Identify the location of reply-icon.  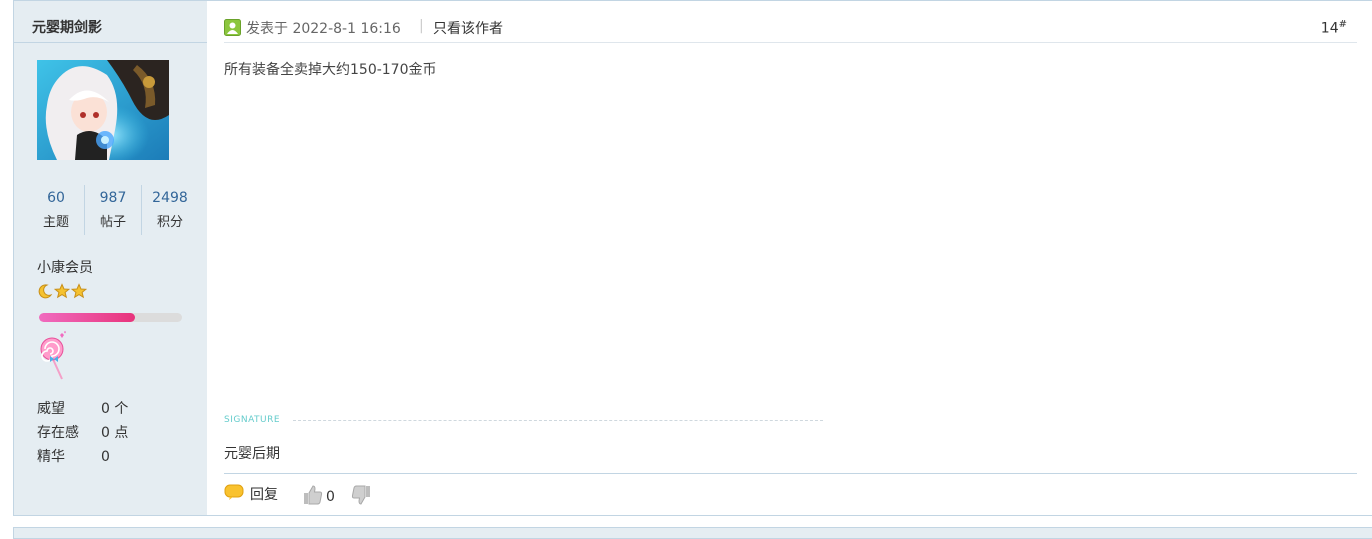
(234, 494).